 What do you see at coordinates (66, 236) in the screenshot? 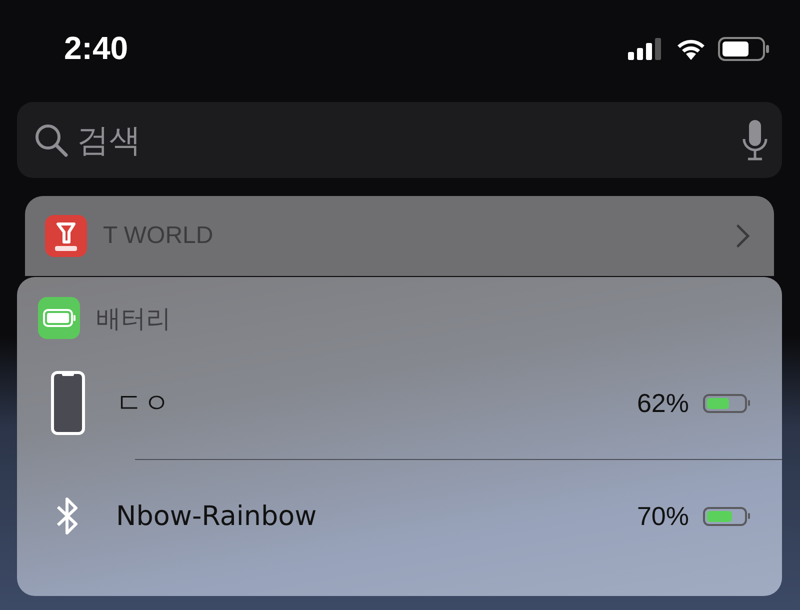
I see `app-icon` at bounding box center [66, 236].